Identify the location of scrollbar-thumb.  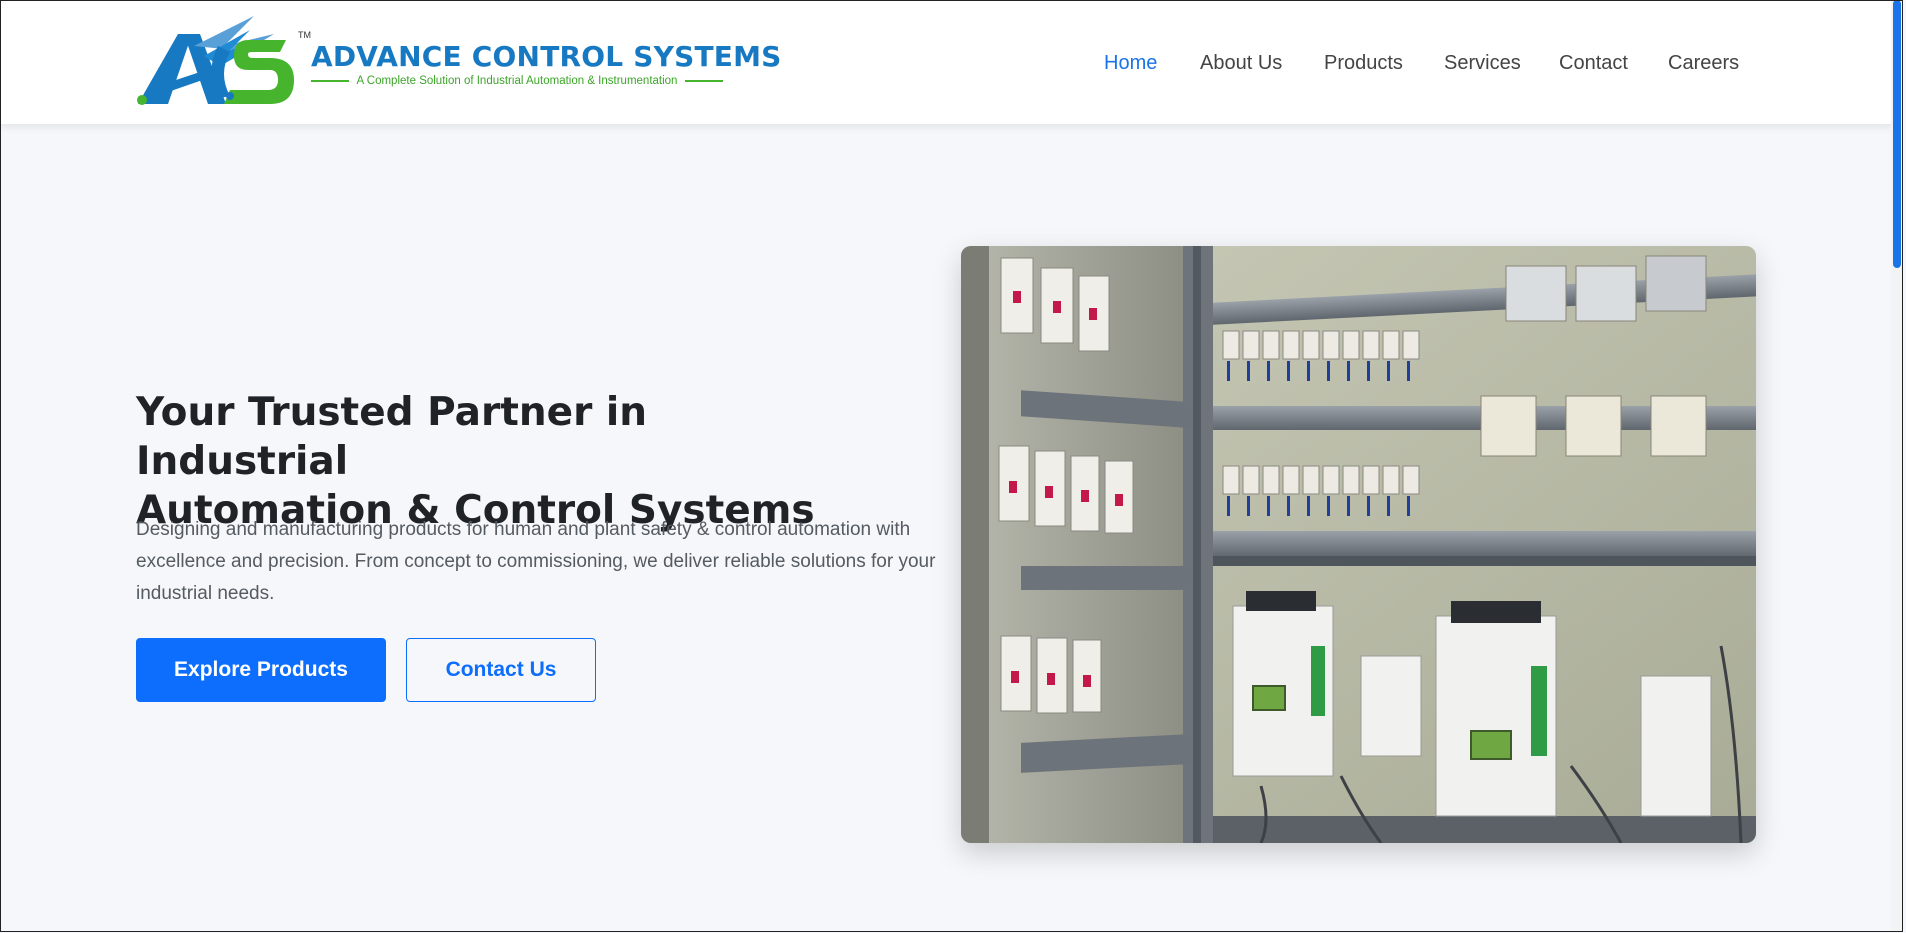
(1897, 134).